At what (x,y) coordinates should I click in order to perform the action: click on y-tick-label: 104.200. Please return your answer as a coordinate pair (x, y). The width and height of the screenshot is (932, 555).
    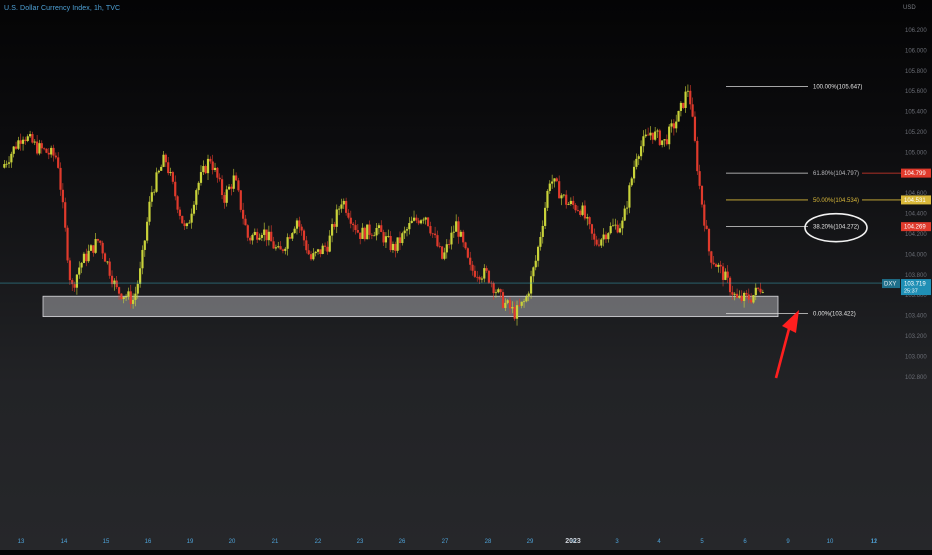
    Looking at the image, I should click on (916, 235).